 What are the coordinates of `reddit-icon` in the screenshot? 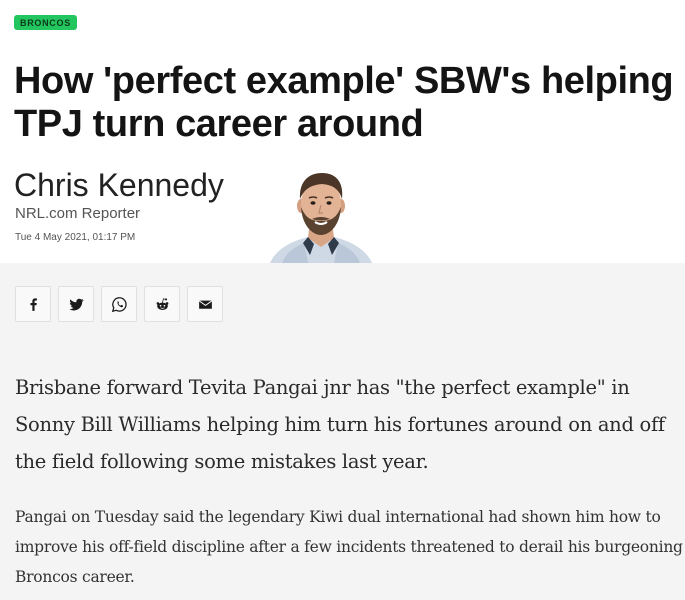 It's located at (162, 303).